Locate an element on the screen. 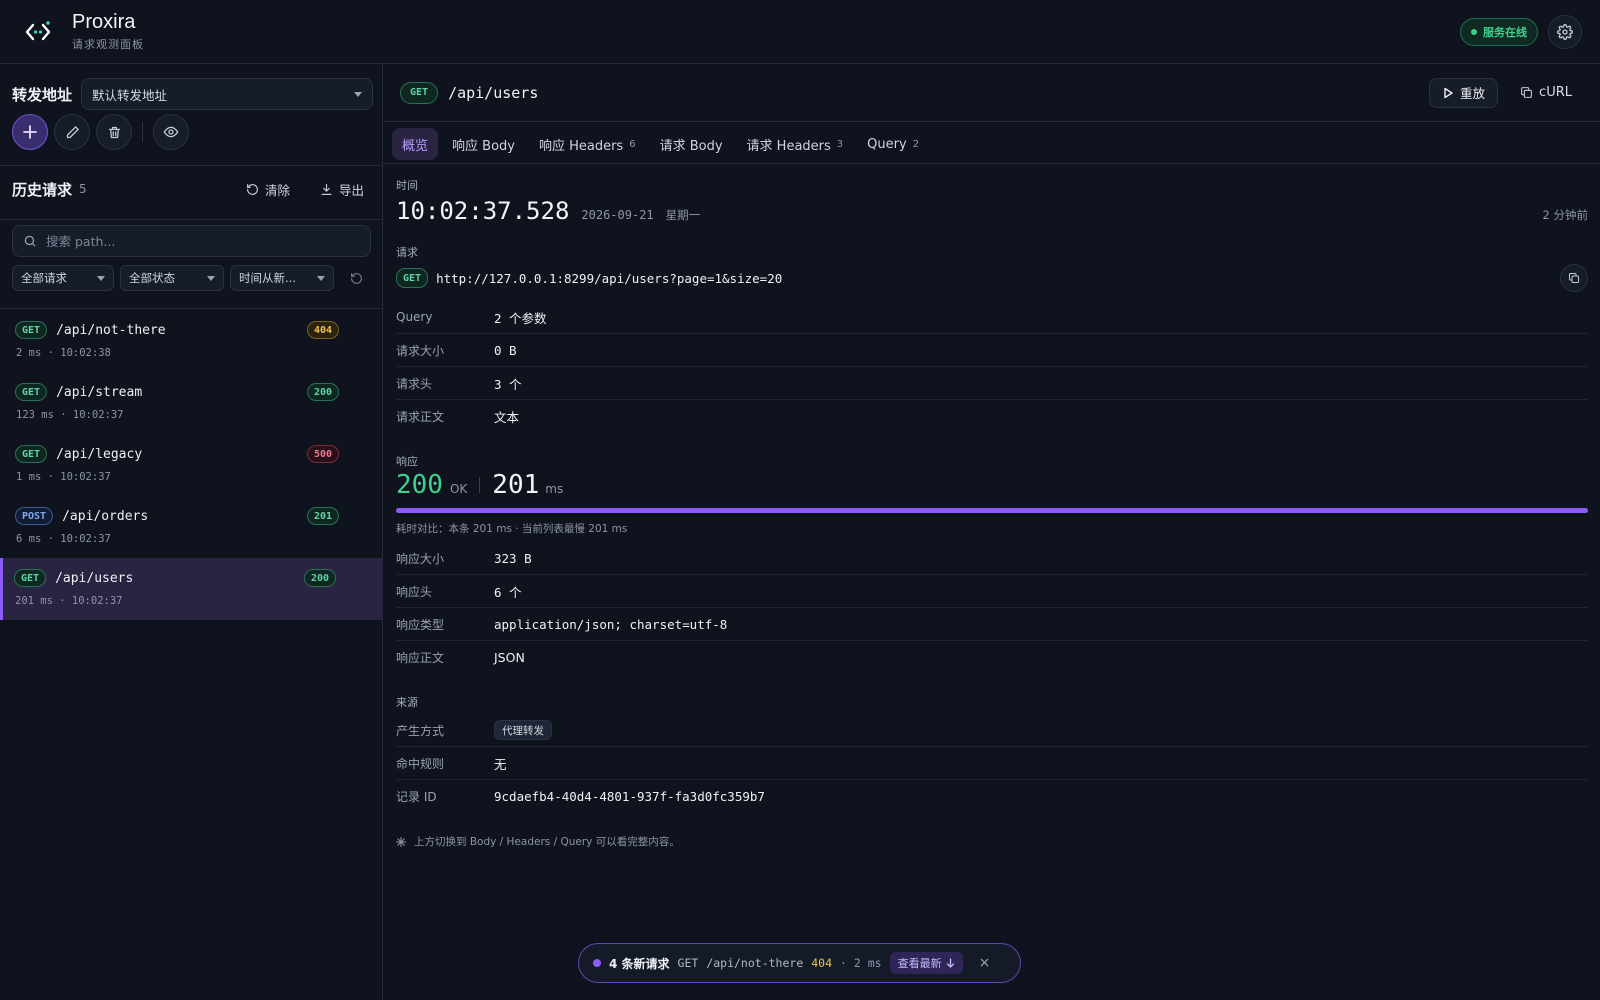  view-forward-button is located at coordinates (171, 132).